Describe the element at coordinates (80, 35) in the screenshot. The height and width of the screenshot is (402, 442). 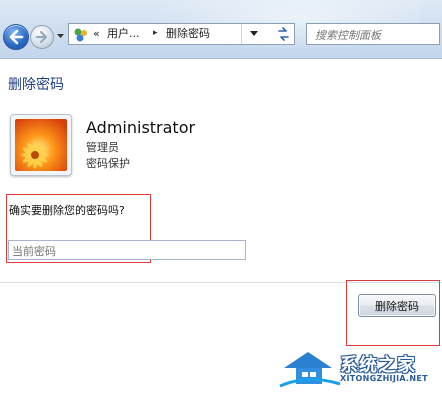
I see `control-panel-icon` at that location.